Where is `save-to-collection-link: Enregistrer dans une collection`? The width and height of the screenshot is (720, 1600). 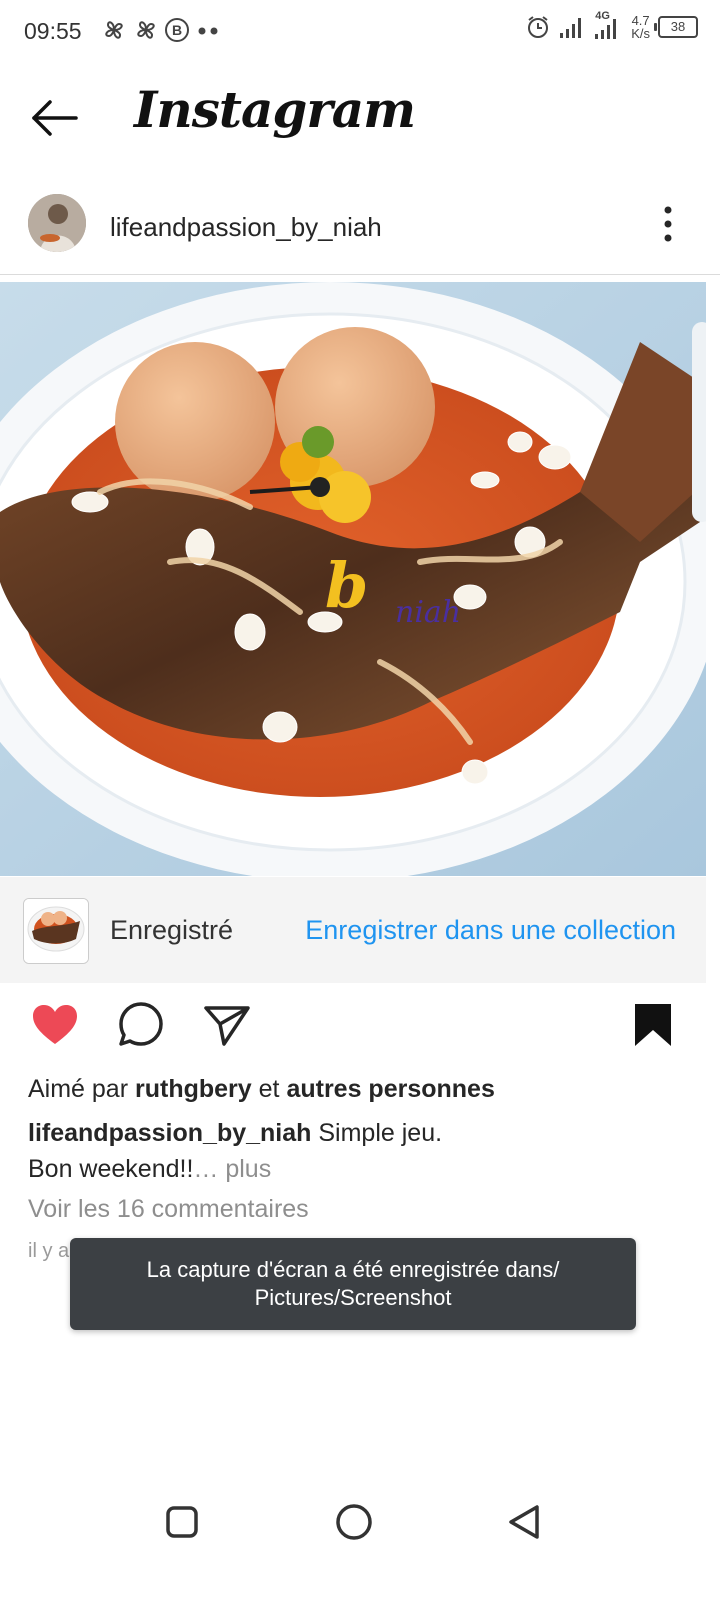 save-to-collection-link: Enregistrer dans une collection is located at coordinates (490, 930).